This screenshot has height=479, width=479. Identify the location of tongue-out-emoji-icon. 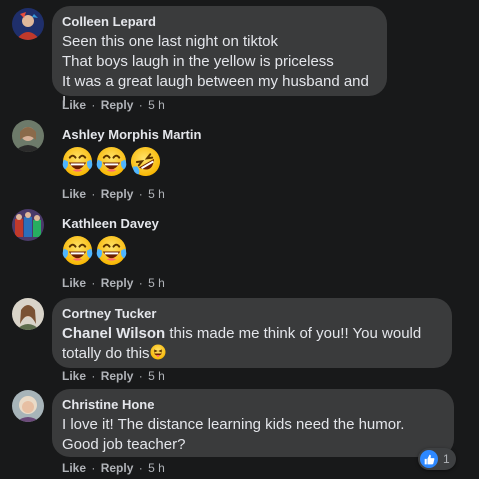
(158, 352).